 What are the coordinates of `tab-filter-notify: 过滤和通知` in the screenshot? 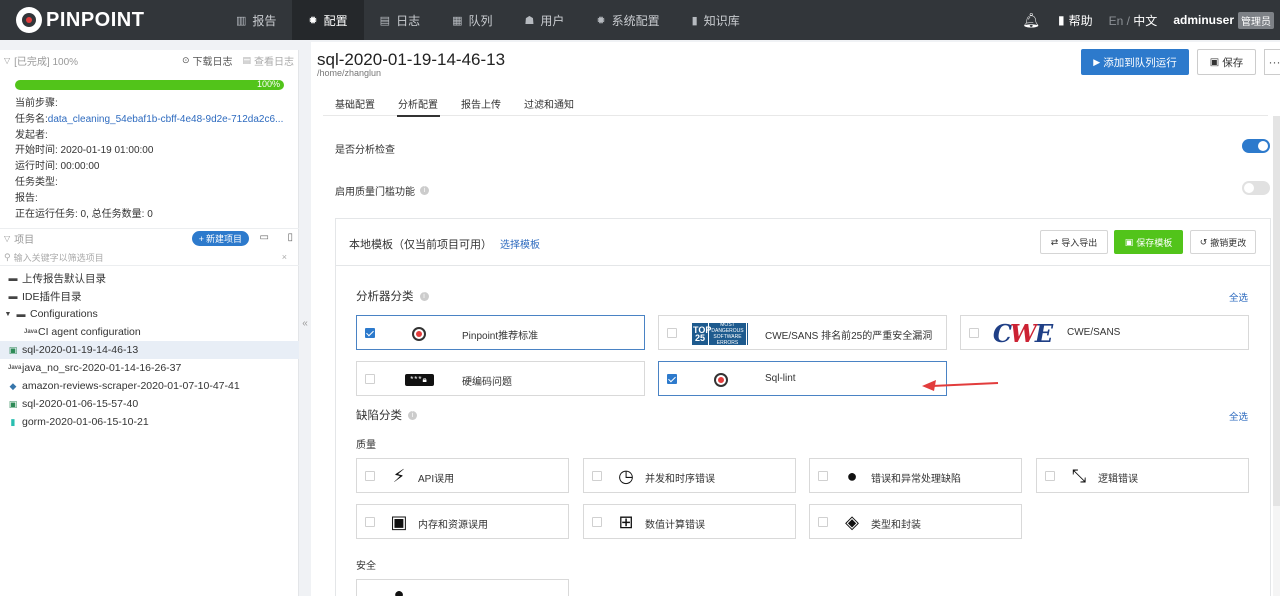 It's located at (548, 105).